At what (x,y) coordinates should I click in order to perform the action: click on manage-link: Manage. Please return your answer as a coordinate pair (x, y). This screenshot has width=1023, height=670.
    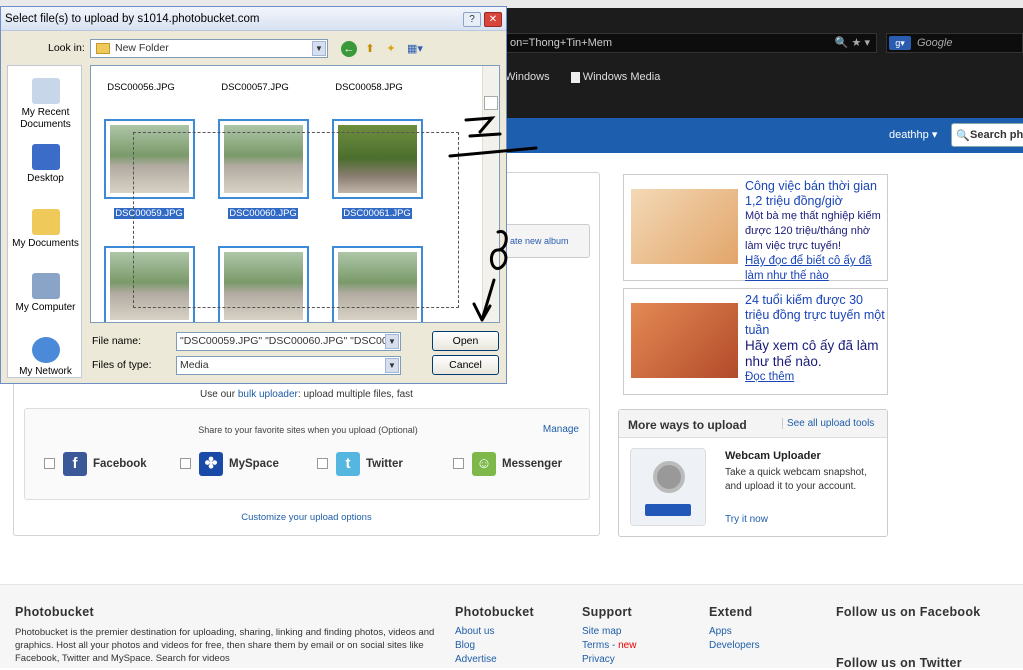
    Looking at the image, I should click on (561, 429).